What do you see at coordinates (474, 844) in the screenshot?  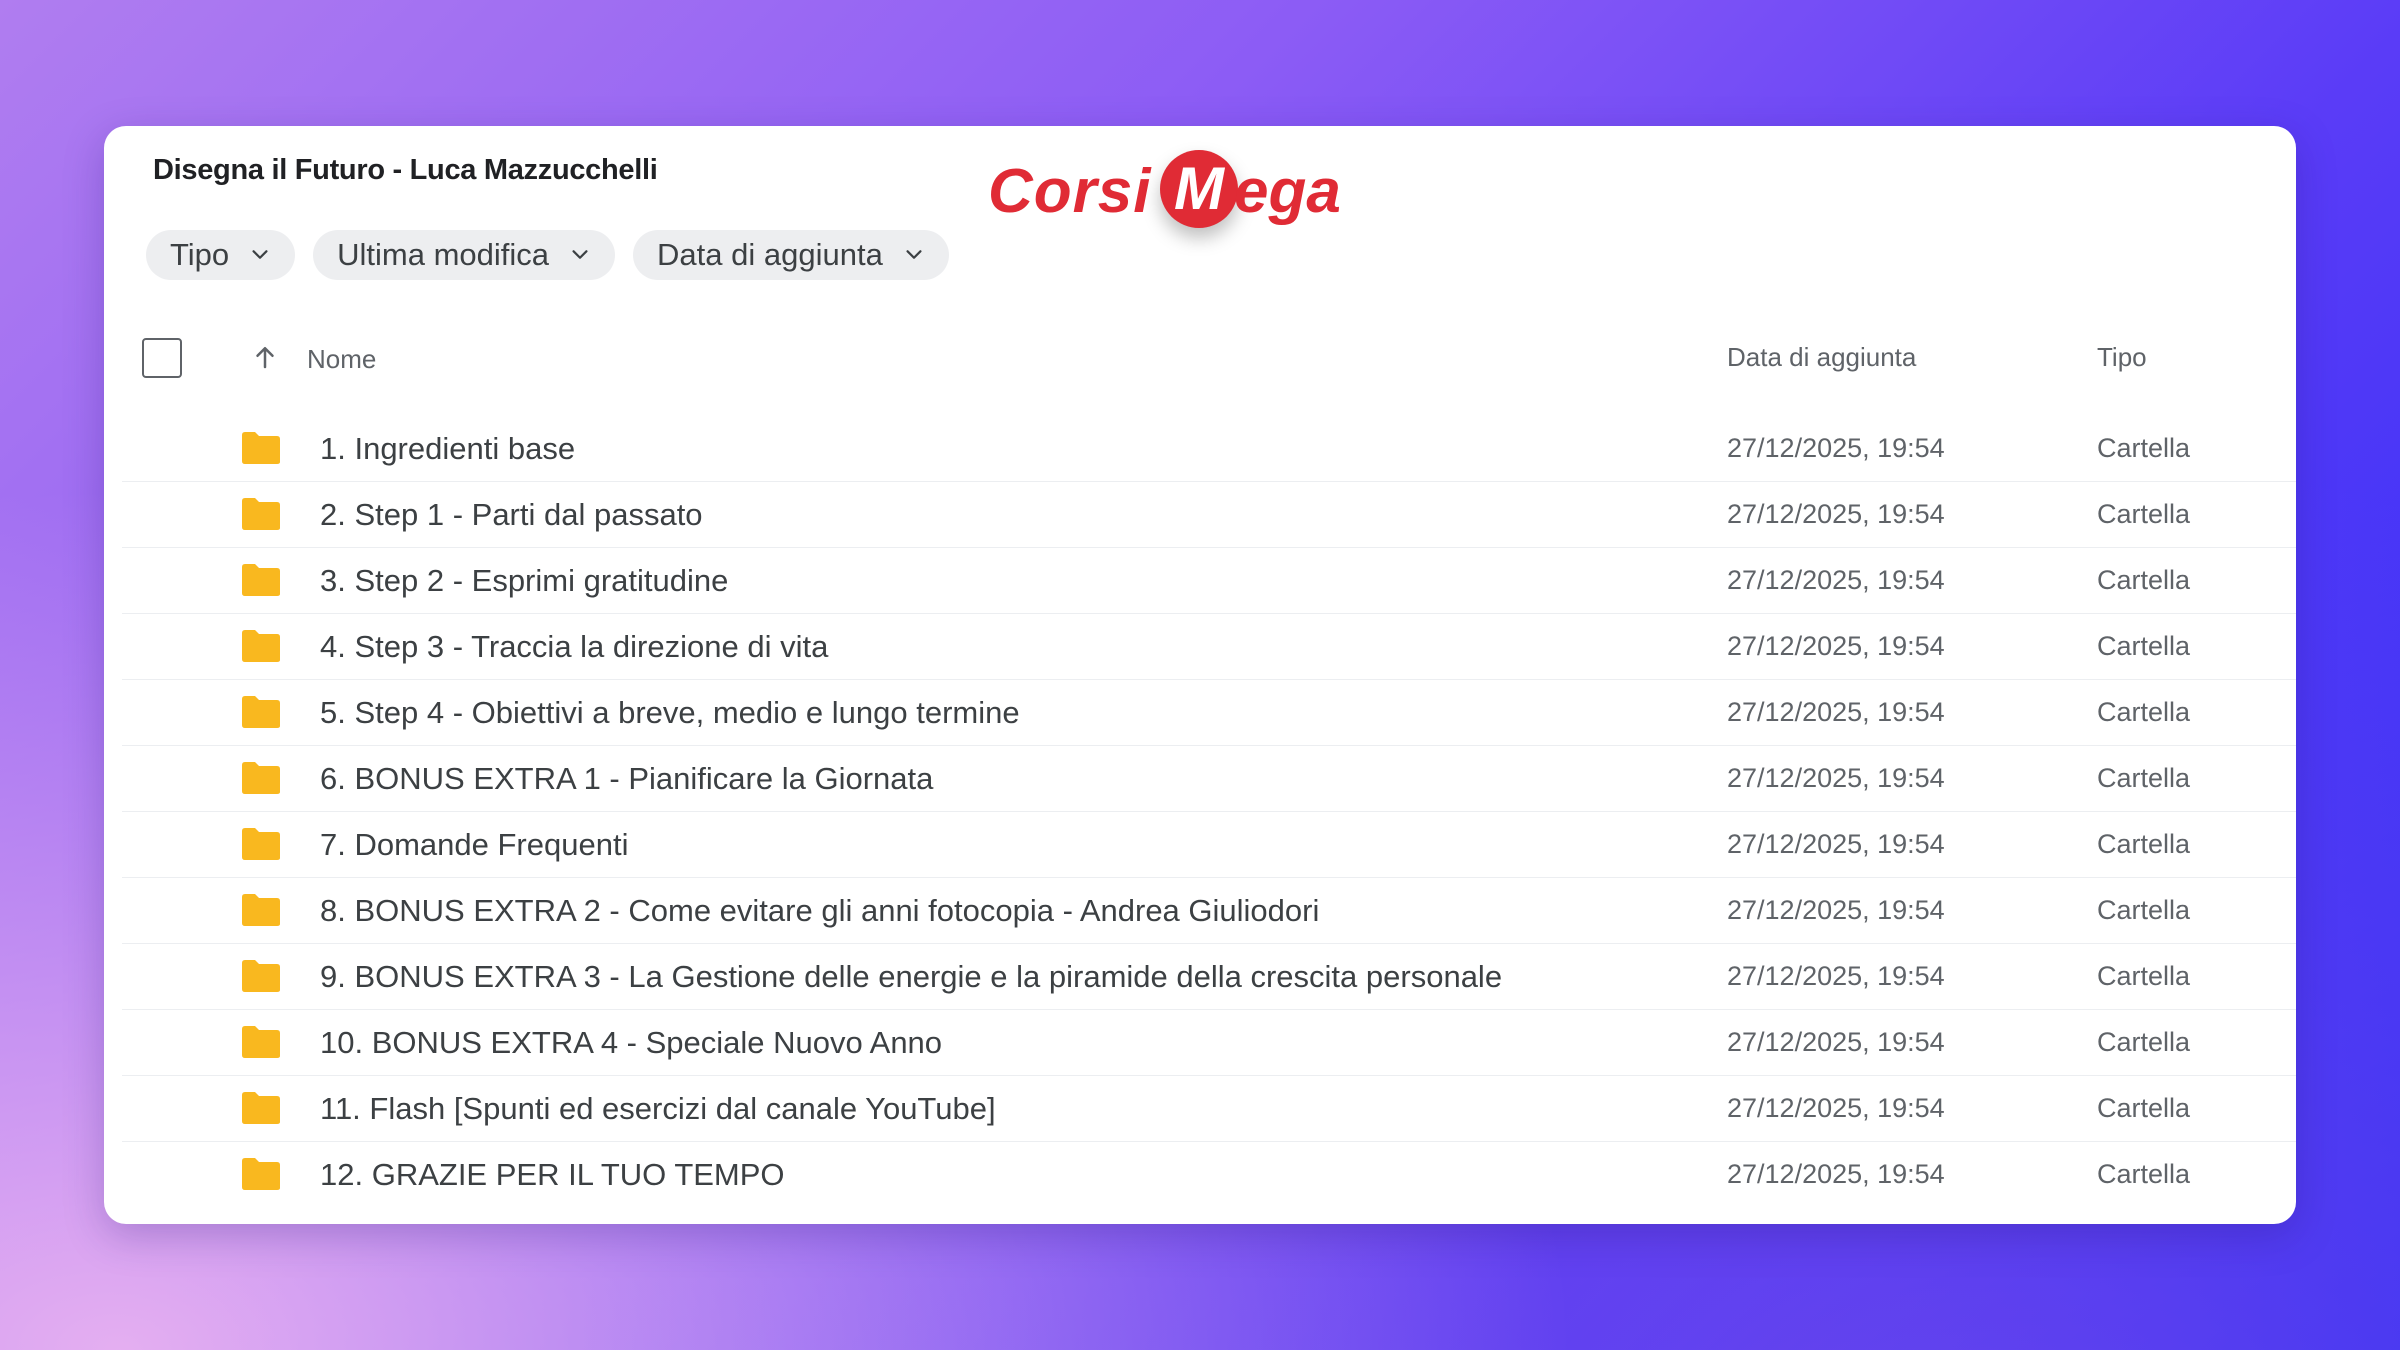 I see `folder-name: 7. Domande Frequenti` at bounding box center [474, 844].